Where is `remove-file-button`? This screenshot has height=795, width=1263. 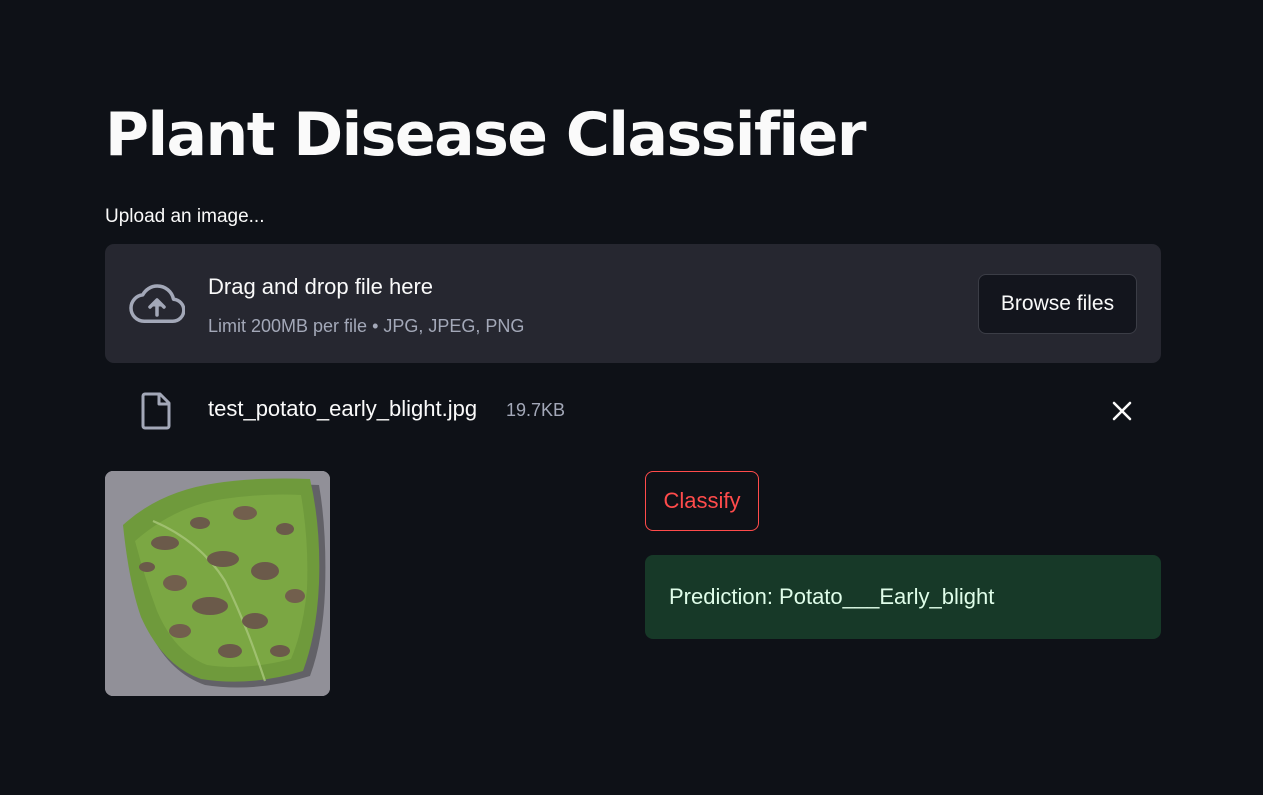 remove-file-button is located at coordinates (1122, 411).